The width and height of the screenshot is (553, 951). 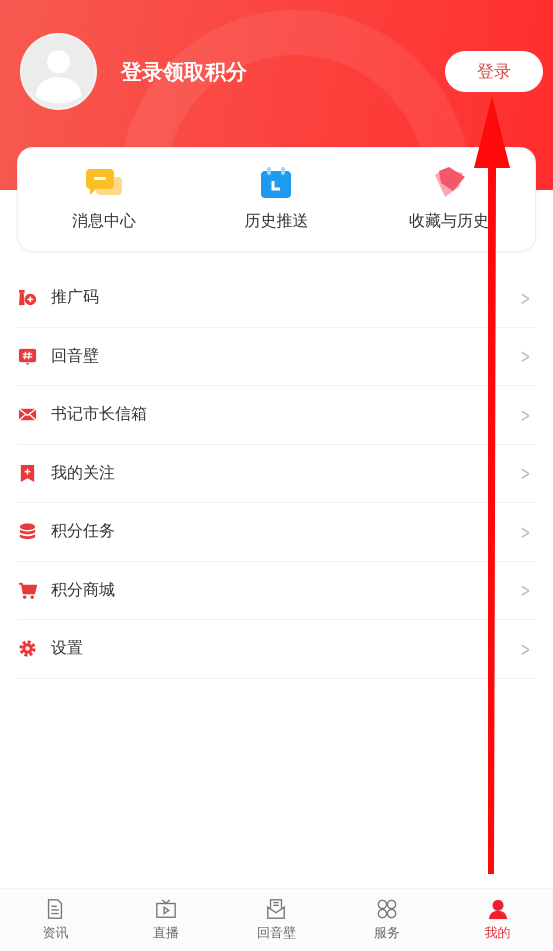 What do you see at coordinates (27, 298) in the screenshot?
I see `promo-icon` at bounding box center [27, 298].